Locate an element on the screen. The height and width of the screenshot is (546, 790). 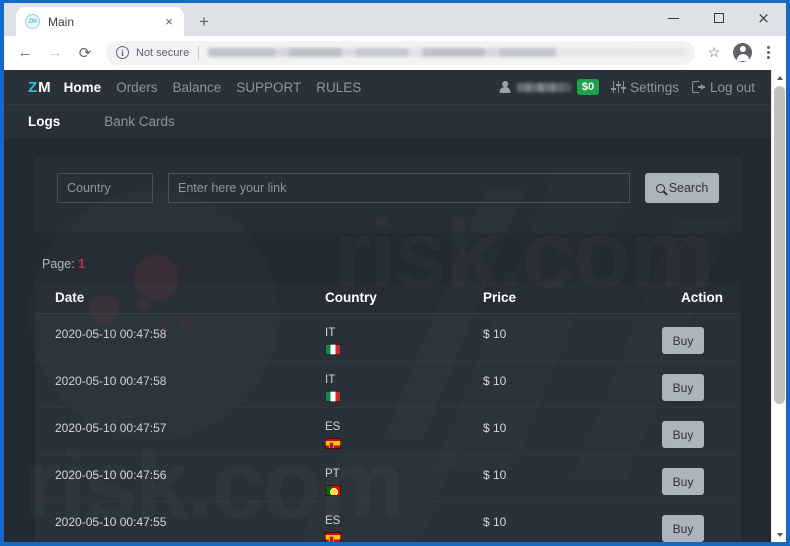
search-button: Search is located at coordinates (682, 188).